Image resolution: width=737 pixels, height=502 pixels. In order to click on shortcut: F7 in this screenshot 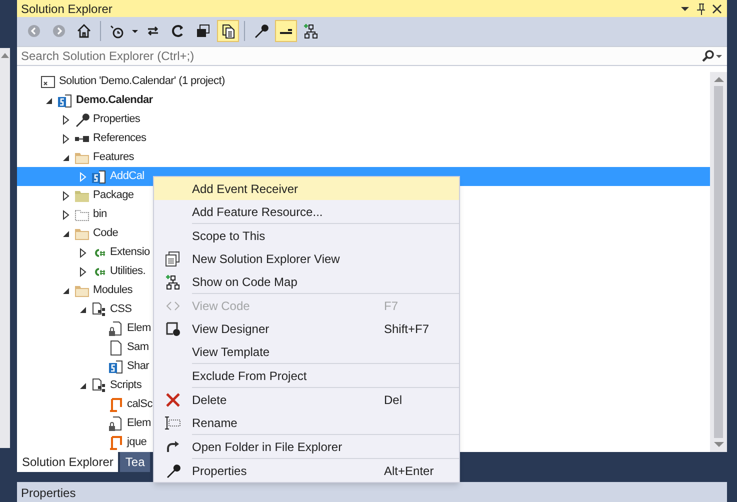, I will do `click(392, 306)`.